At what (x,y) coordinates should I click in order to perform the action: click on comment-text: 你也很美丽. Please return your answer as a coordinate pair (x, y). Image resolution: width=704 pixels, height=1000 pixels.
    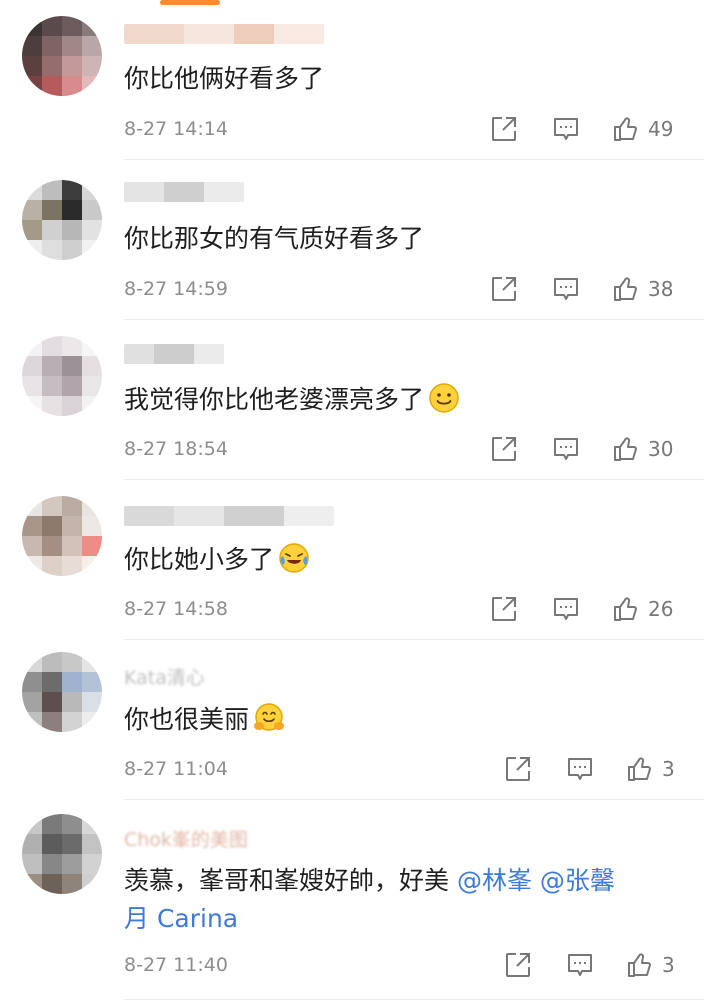
    Looking at the image, I should click on (204, 719).